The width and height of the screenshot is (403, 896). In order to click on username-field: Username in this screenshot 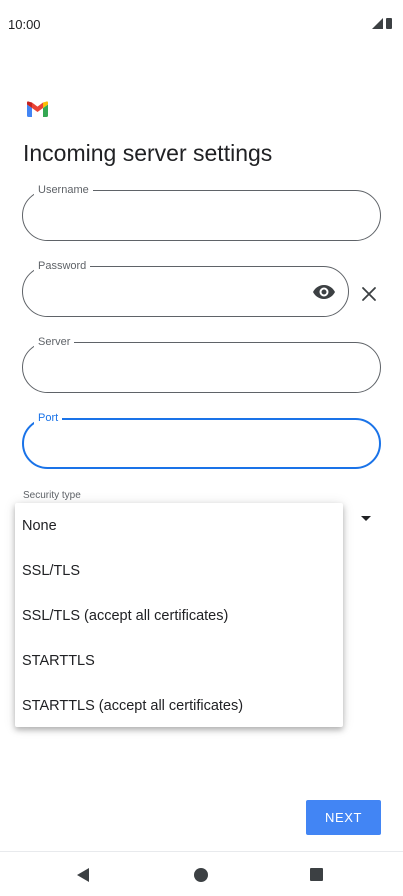, I will do `click(201, 212)`.